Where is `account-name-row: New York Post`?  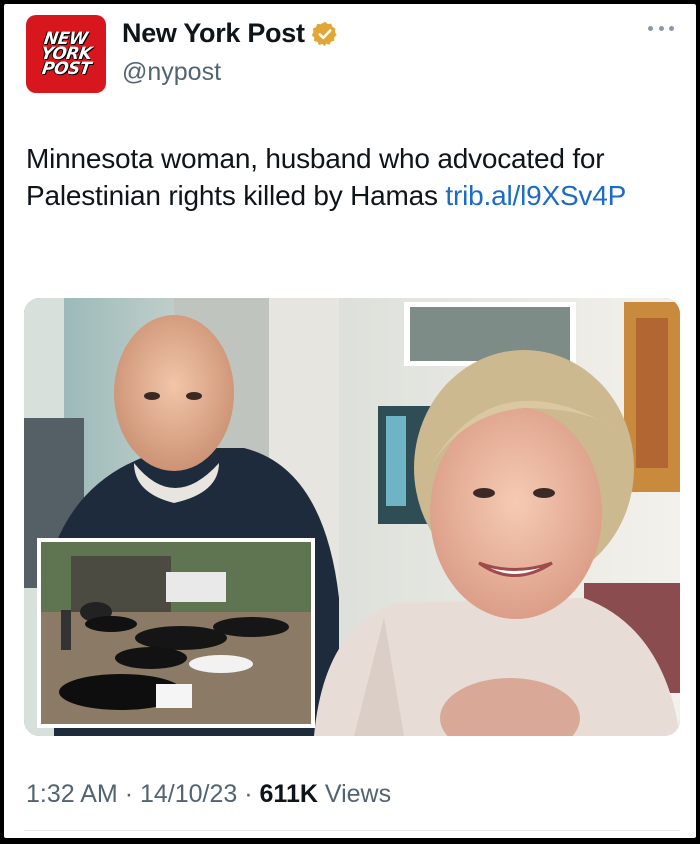 account-name-row: New York Post is located at coordinates (230, 33).